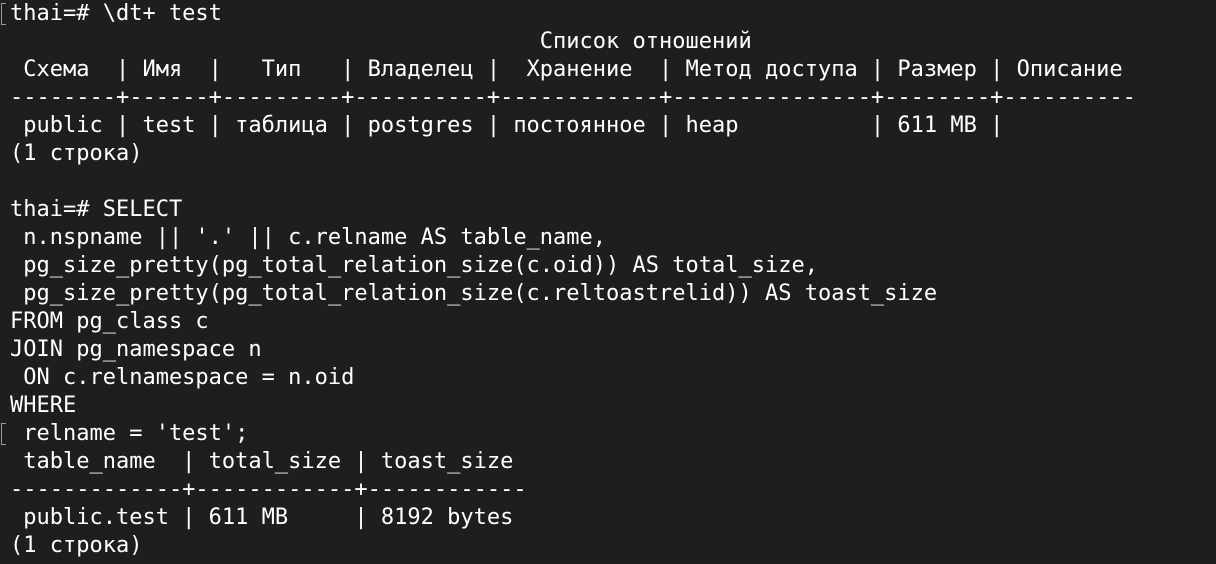 The width and height of the screenshot is (1216, 564). What do you see at coordinates (262, 461) in the screenshot?
I see `table-header: table_name | total_size | toast_size` at bounding box center [262, 461].